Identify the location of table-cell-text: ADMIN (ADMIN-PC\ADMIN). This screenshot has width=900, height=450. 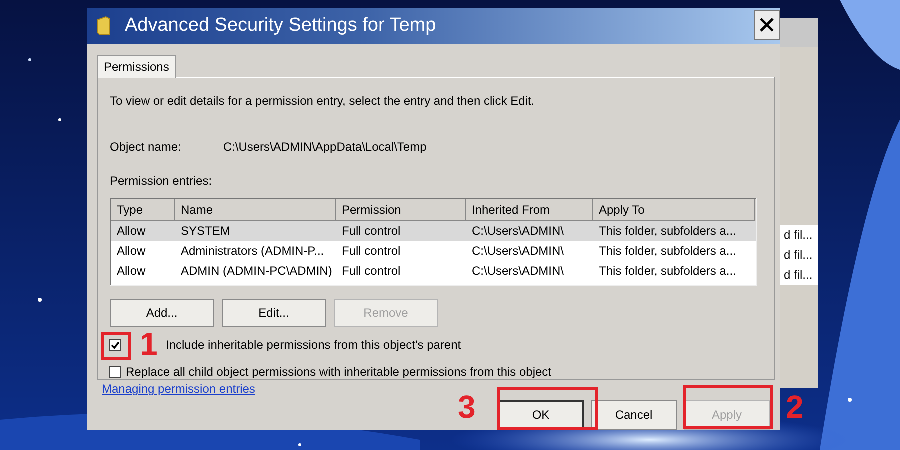
(257, 271).